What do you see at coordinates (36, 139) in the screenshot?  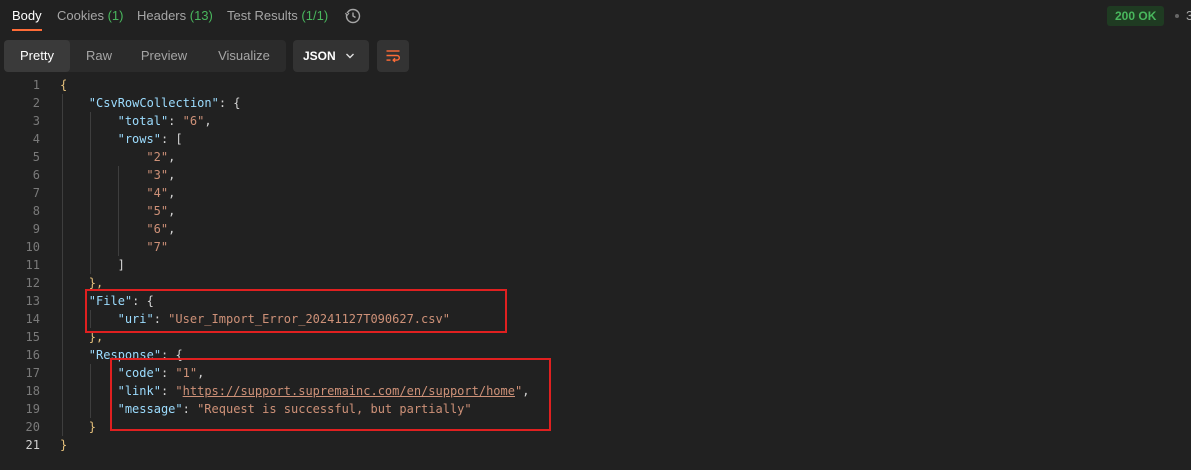 I see `line-number: 4` at bounding box center [36, 139].